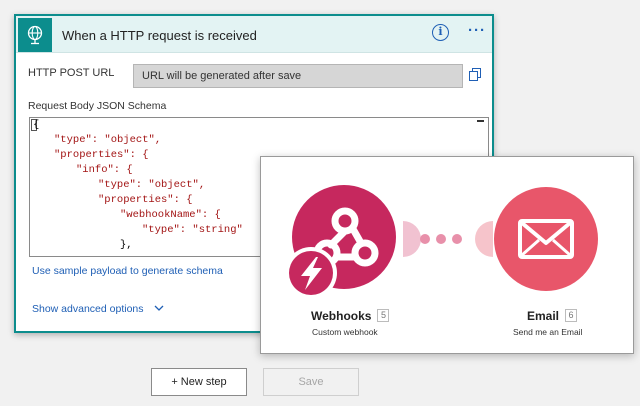 The width and height of the screenshot is (640, 406). I want to click on email-module, so click(546, 239).